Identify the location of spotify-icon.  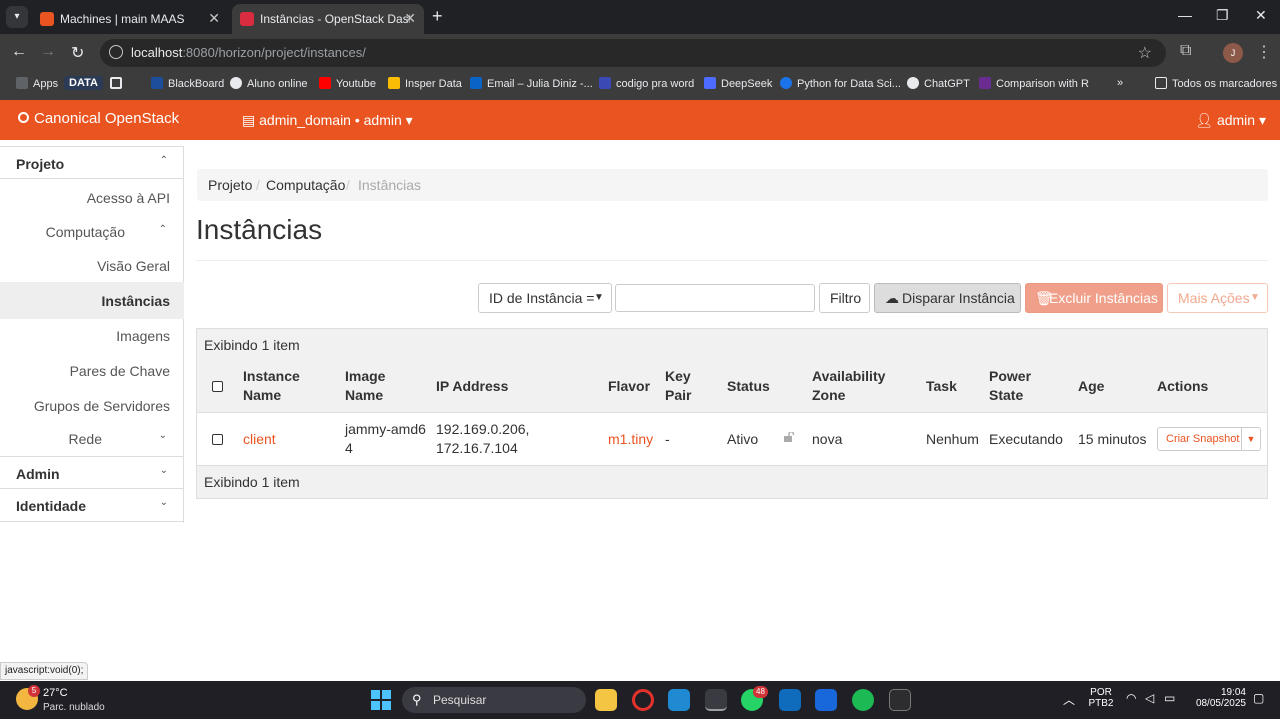
(863, 700).